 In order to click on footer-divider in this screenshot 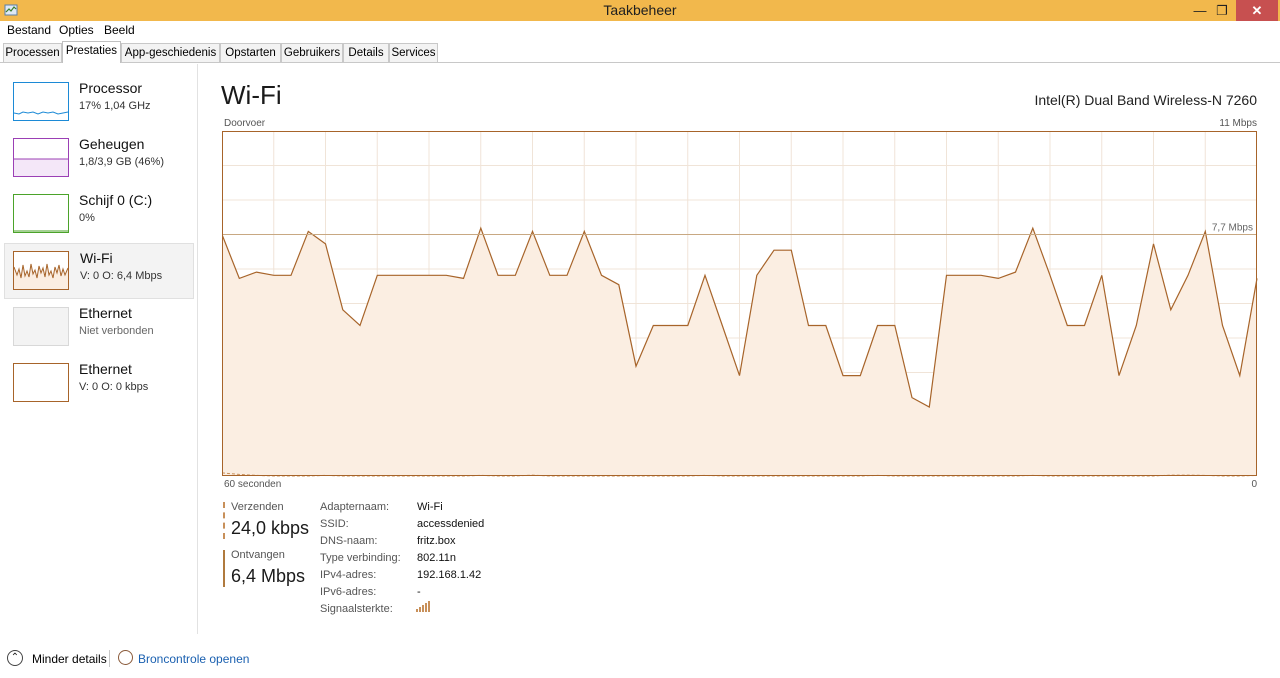, I will do `click(109, 658)`.